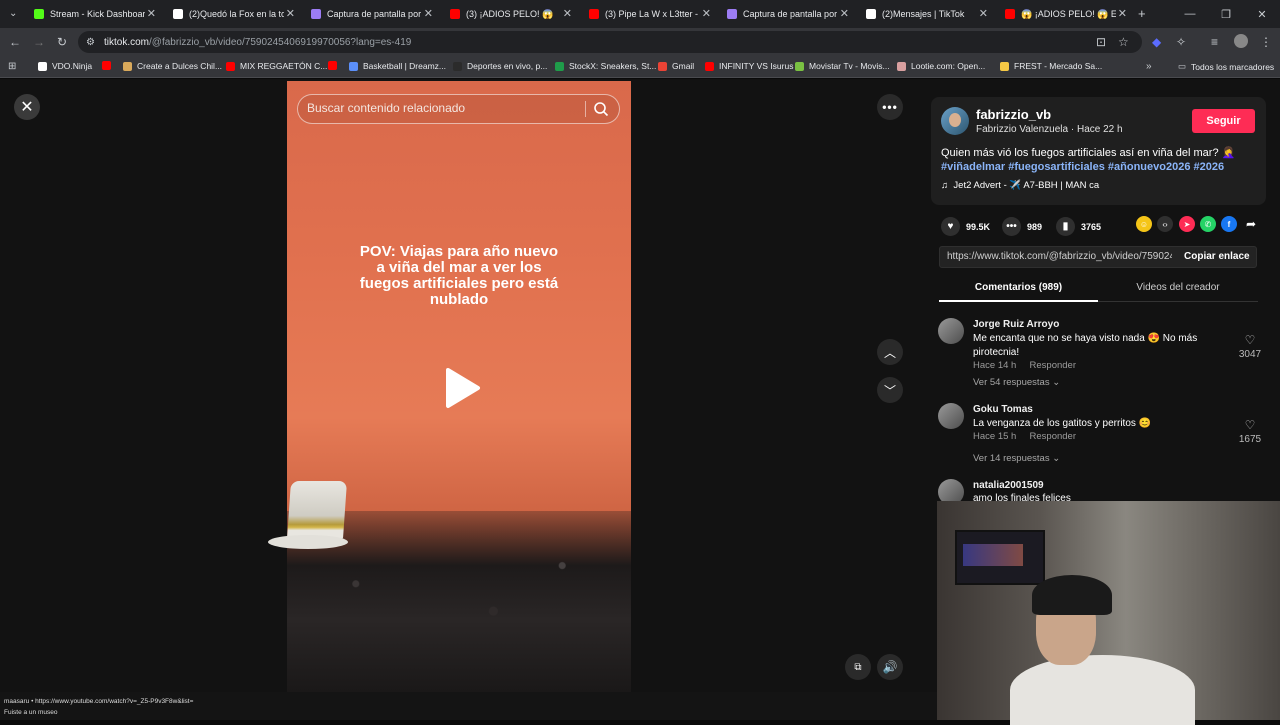 The height and width of the screenshot is (725, 1280). What do you see at coordinates (1262, 14) in the screenshot?
I see `close-window-icon: ✕` at bounding box center [1262, 14].